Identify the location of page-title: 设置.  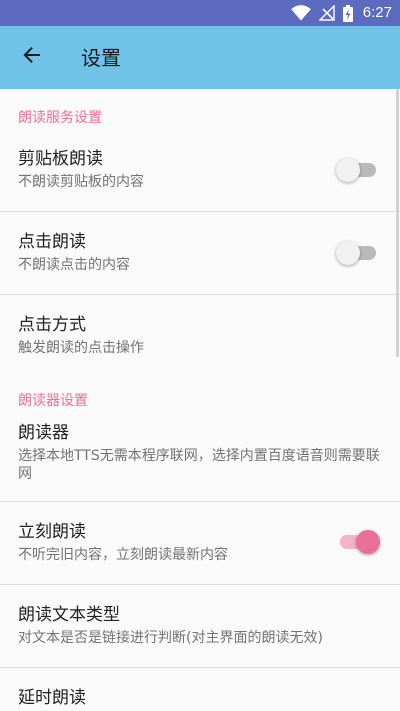
(101, 58).